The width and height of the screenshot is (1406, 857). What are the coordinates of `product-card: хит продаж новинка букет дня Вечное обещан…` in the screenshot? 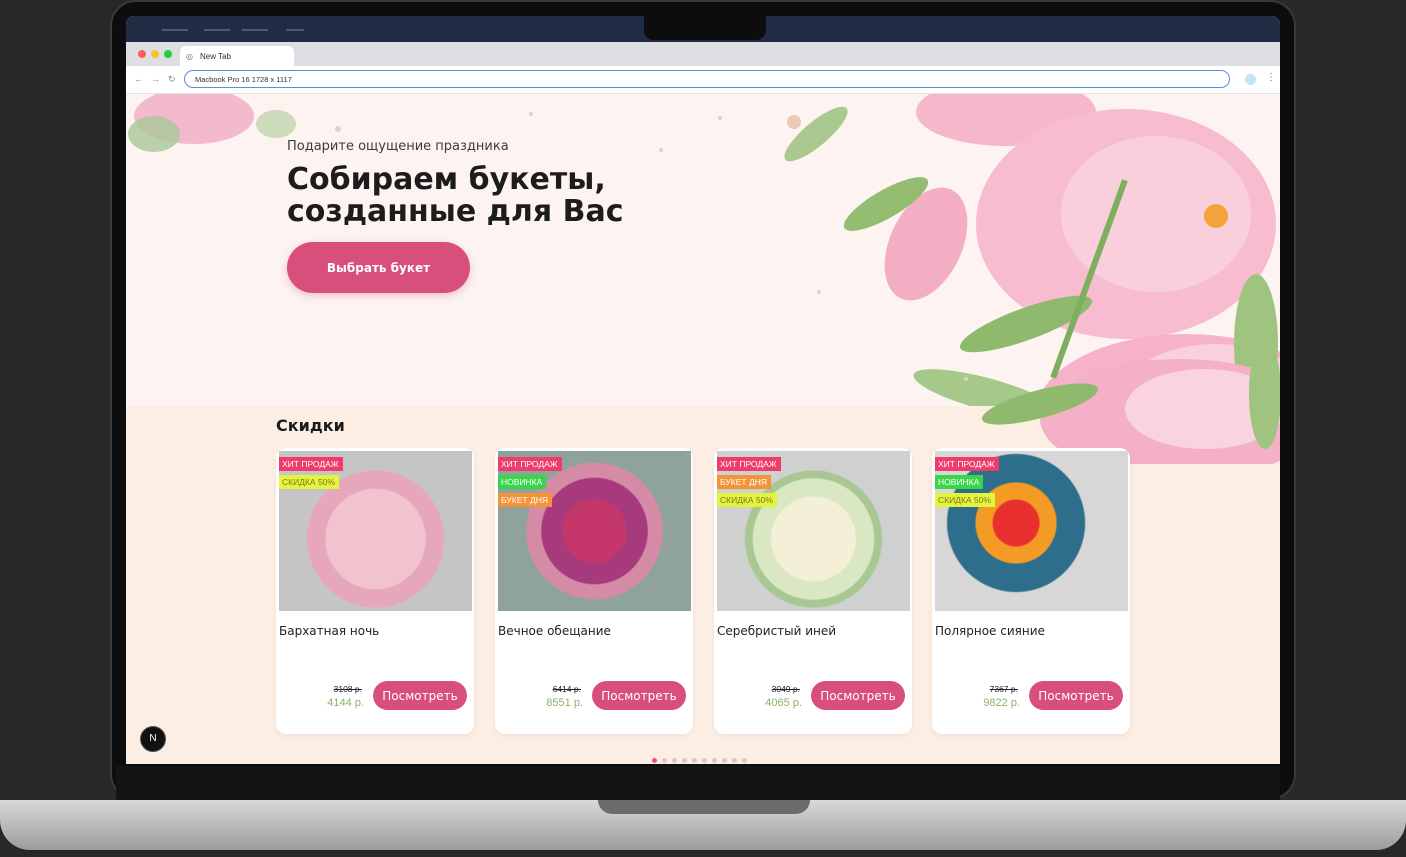 It's located at (594, 591).